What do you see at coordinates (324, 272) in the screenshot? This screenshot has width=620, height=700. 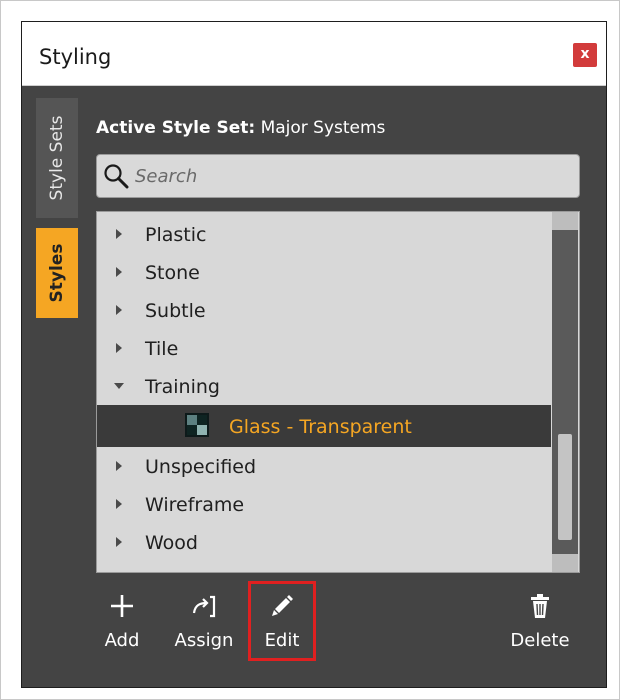 I see `tree-item-stone: Stone` at bounding box center [324, 272].